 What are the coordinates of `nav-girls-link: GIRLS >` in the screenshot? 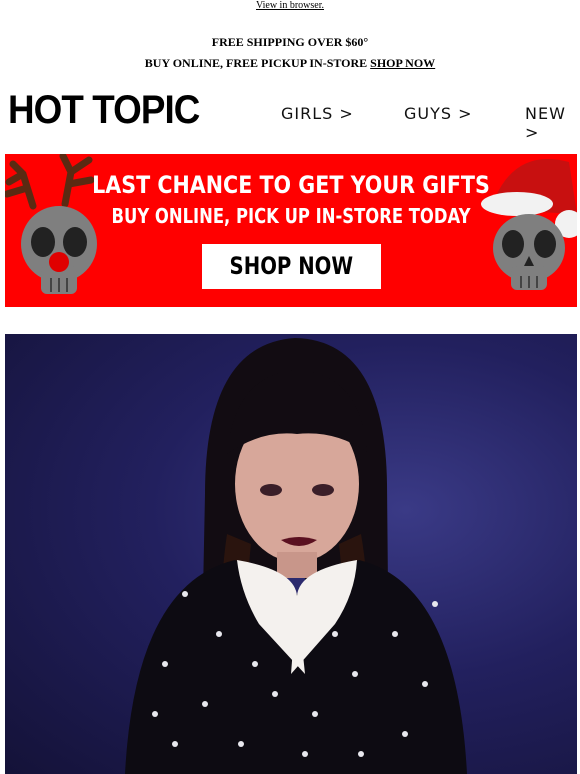 It's located at (317, 113).